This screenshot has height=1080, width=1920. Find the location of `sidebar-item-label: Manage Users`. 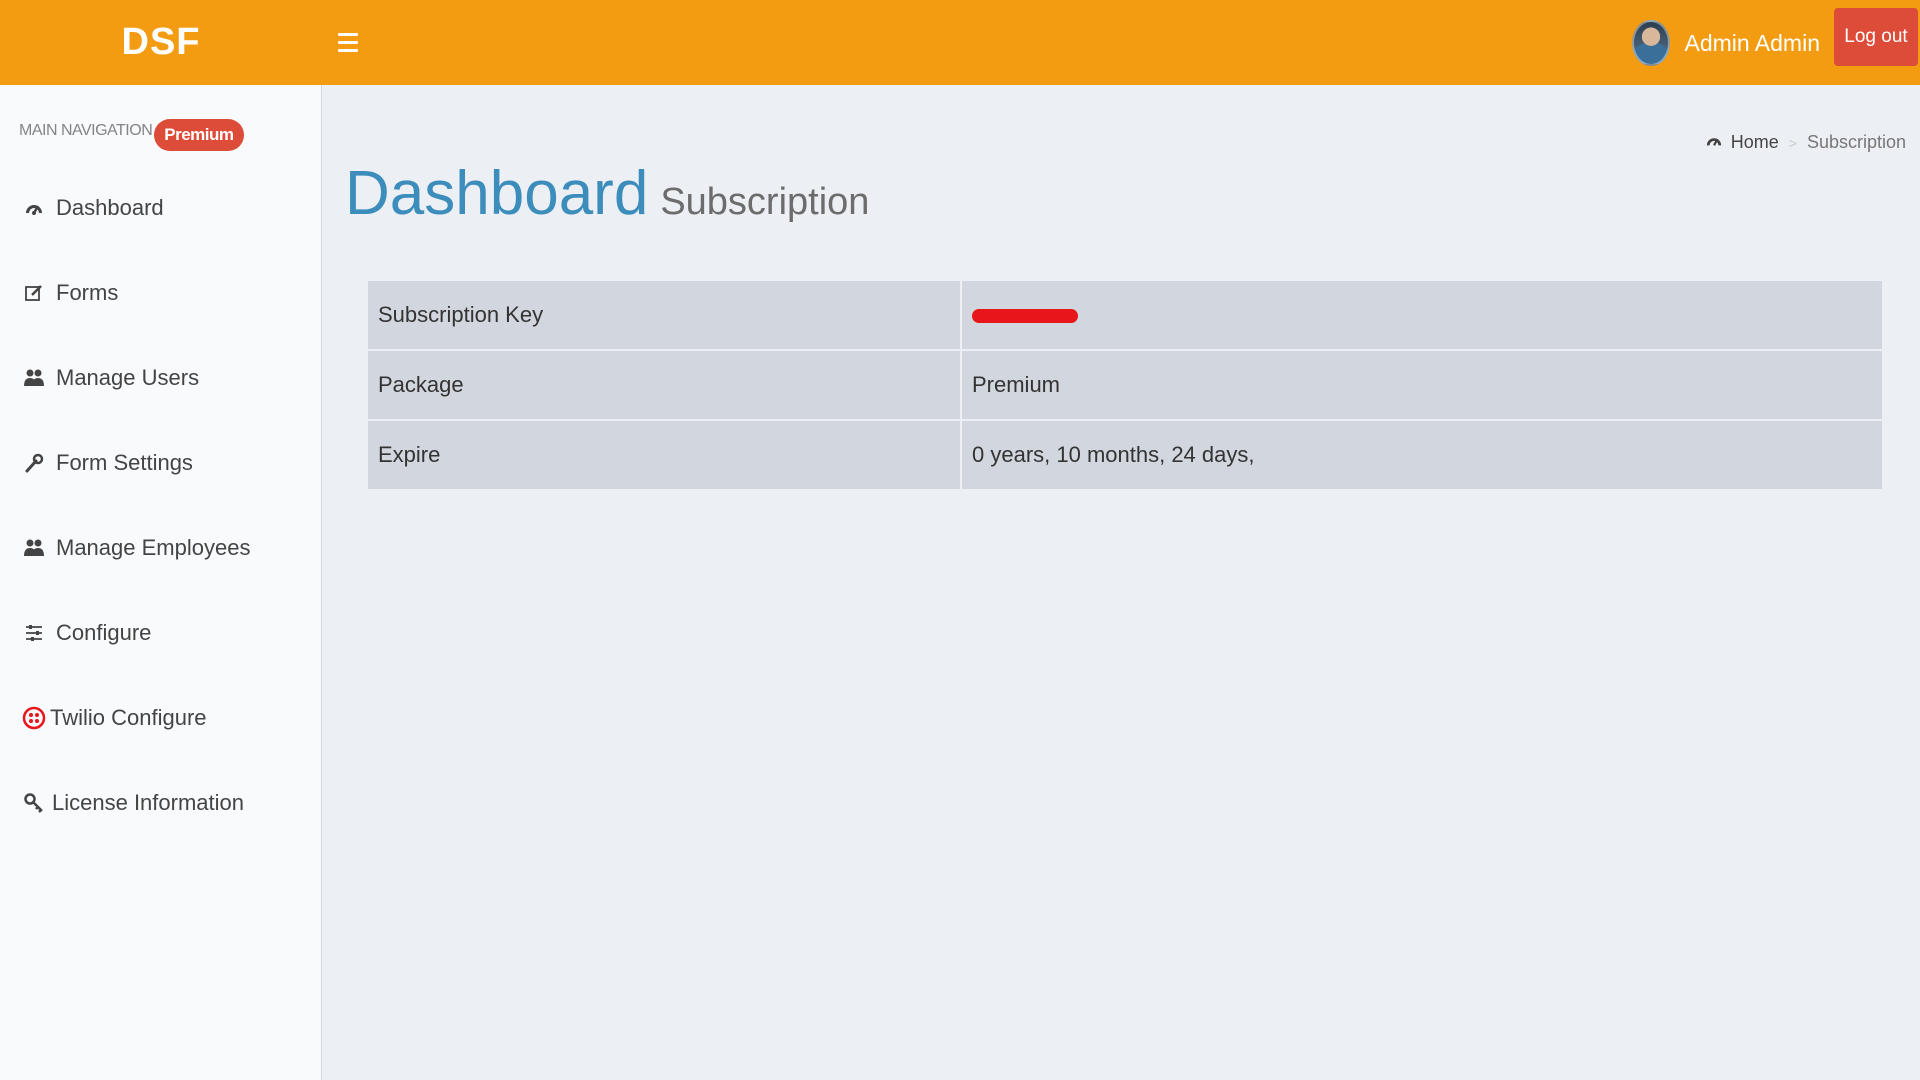

sidebar-item-label: Manage Users is located at coordinates (128, 377).